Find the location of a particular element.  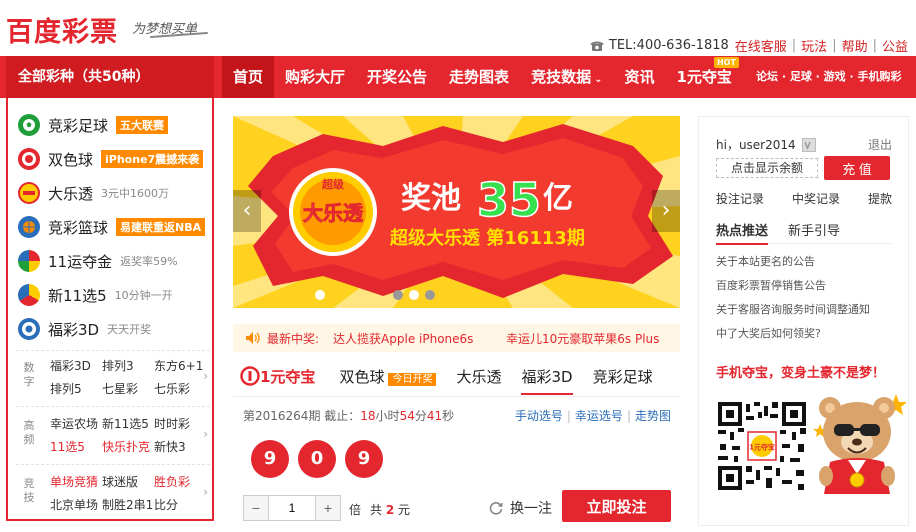

basketball-icon is located at coordinates (29, 227).